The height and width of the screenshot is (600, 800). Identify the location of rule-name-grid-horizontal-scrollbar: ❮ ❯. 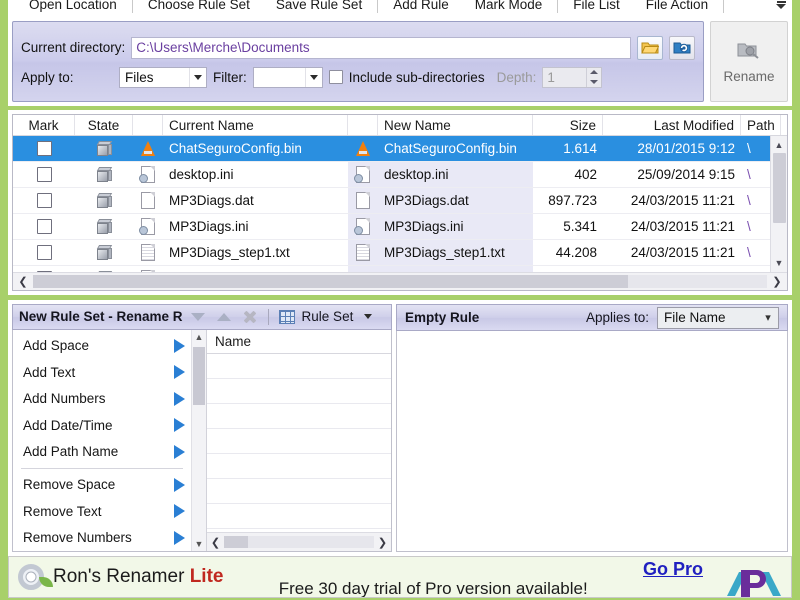
(299, 541).